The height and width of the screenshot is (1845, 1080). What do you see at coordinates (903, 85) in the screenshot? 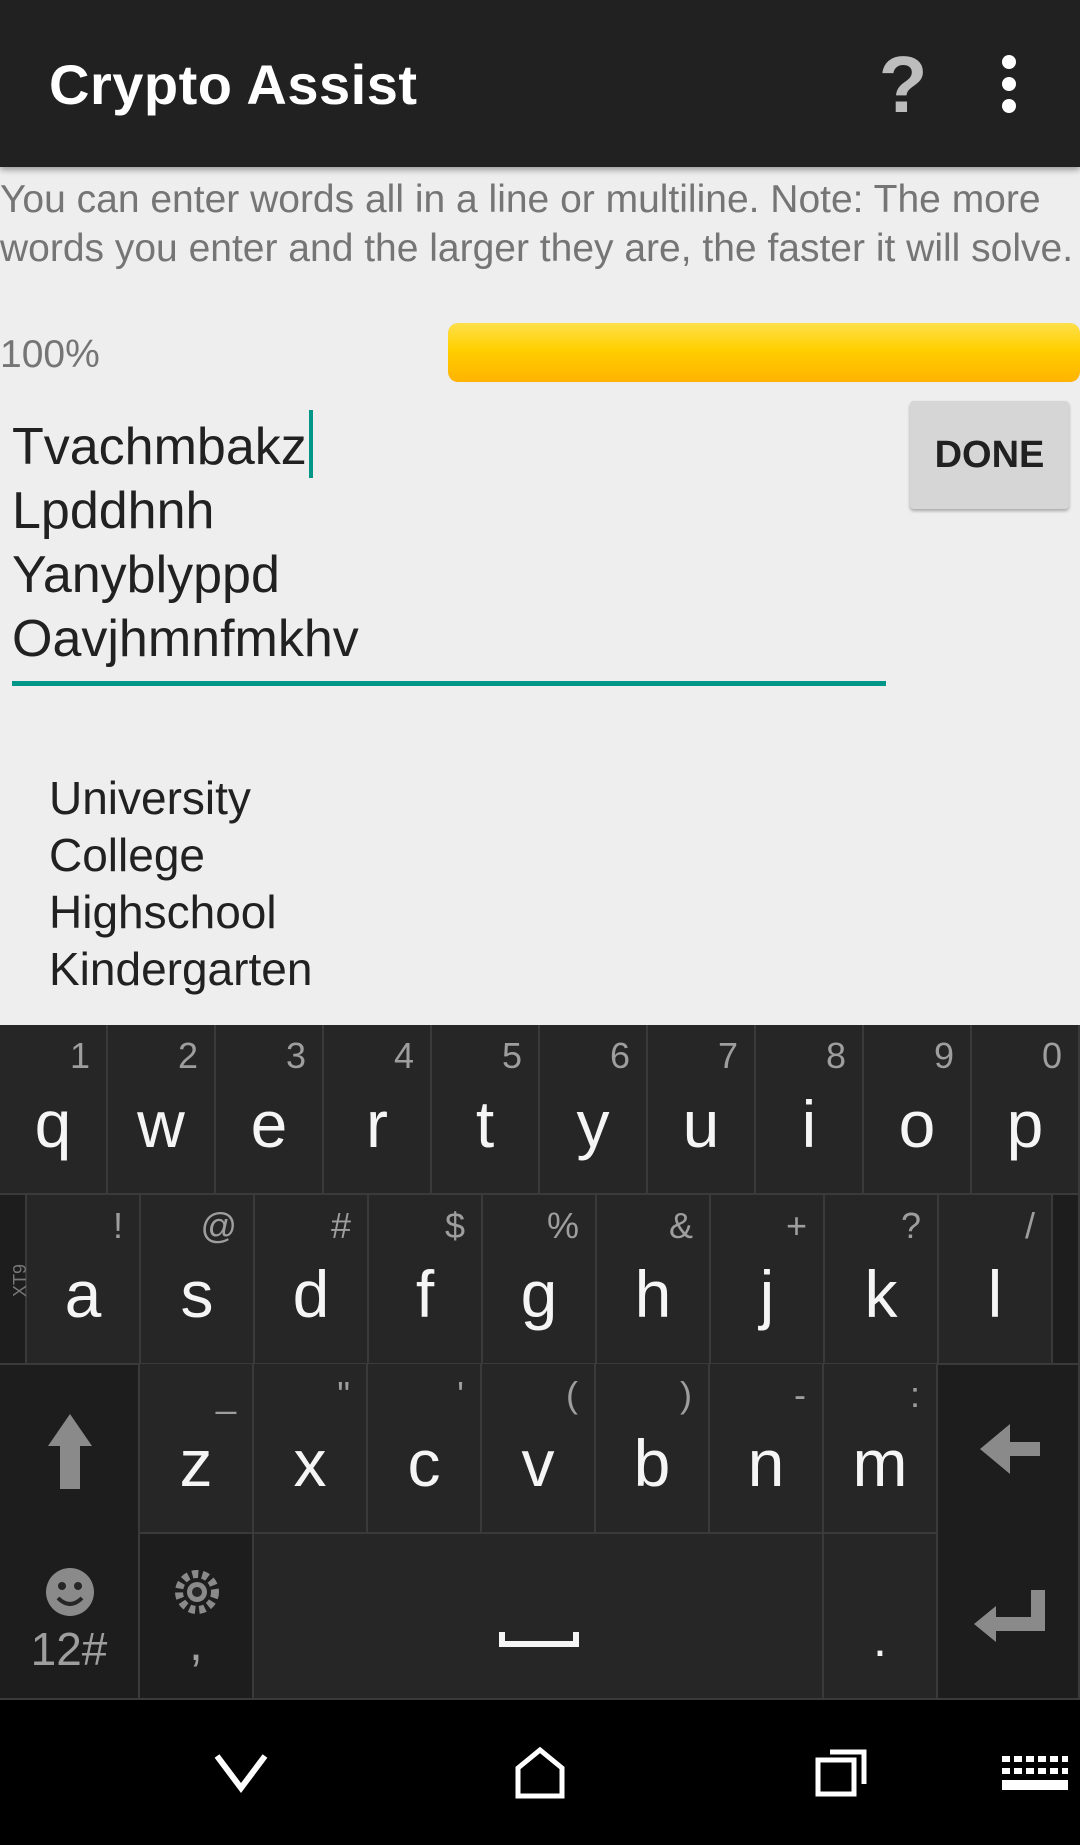
I see `help-icon: ?` at bounding box center [903, 85].